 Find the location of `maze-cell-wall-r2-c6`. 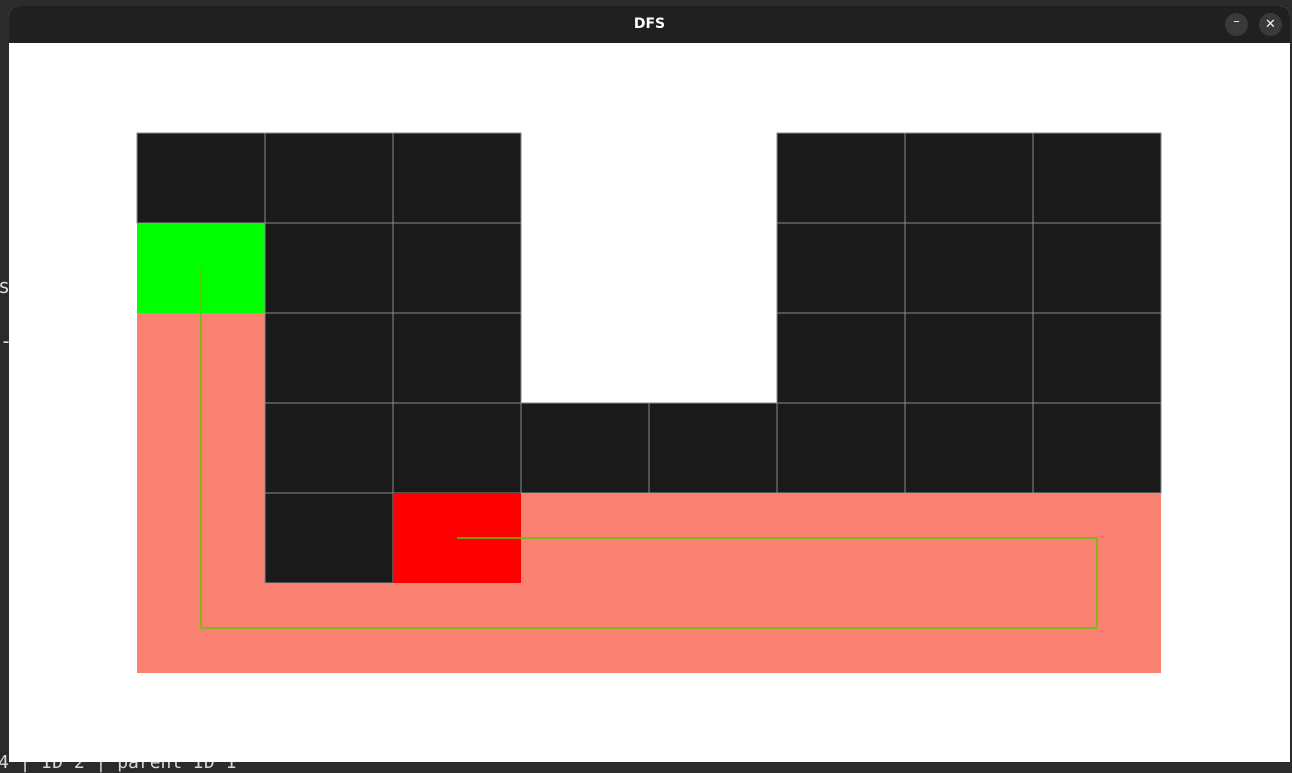

maze-cell-wall-r2-c6 is located at coordinates (969, 358).